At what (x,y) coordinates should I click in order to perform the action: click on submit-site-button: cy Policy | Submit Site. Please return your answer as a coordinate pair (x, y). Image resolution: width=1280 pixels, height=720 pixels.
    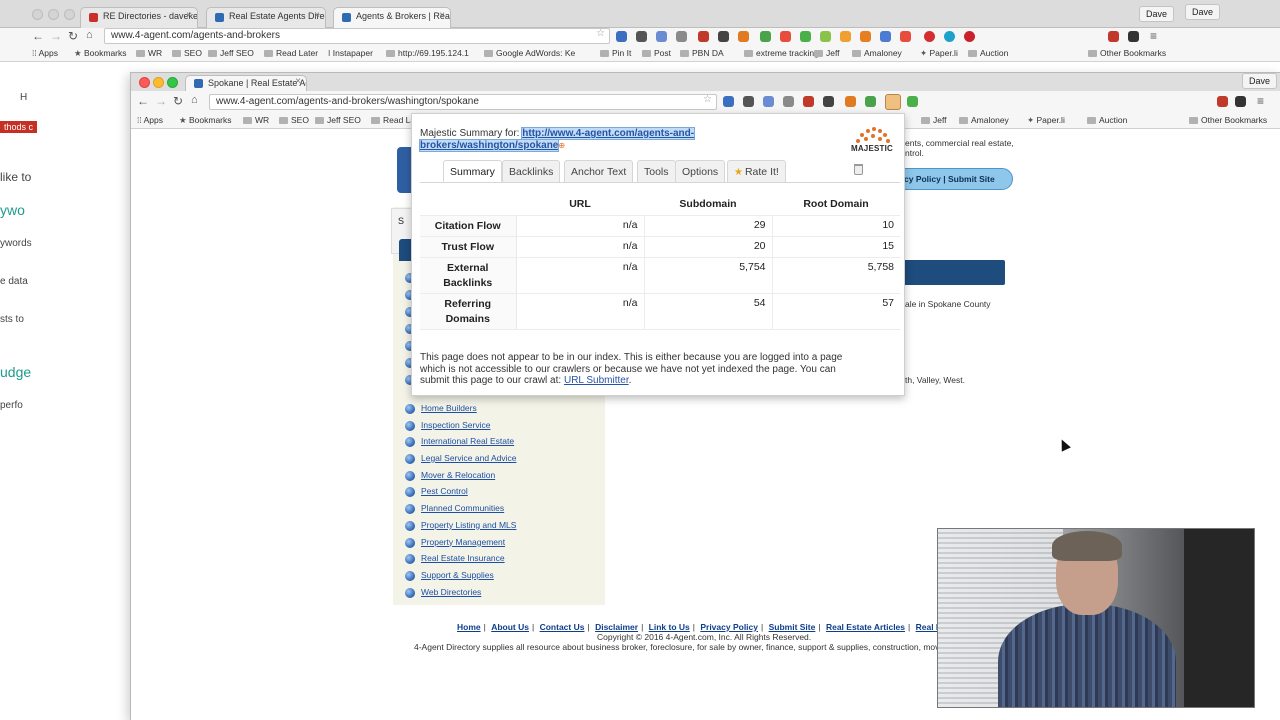
    Looking at the image, I should click on (953, 179).